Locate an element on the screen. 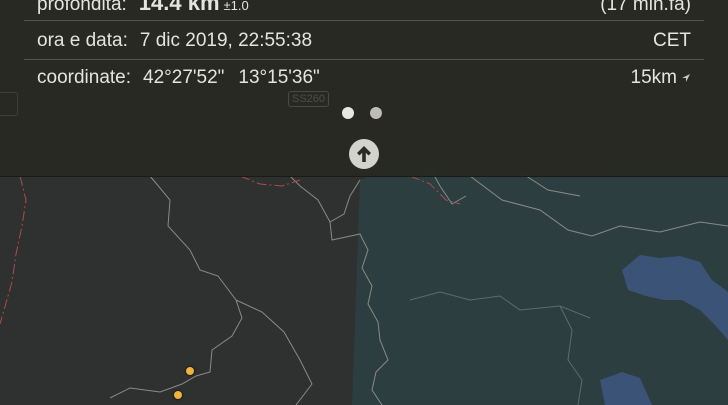 The width and height of the screenshot is (728, 405). depth-label: profondità: is located at coordinates (82, 7).